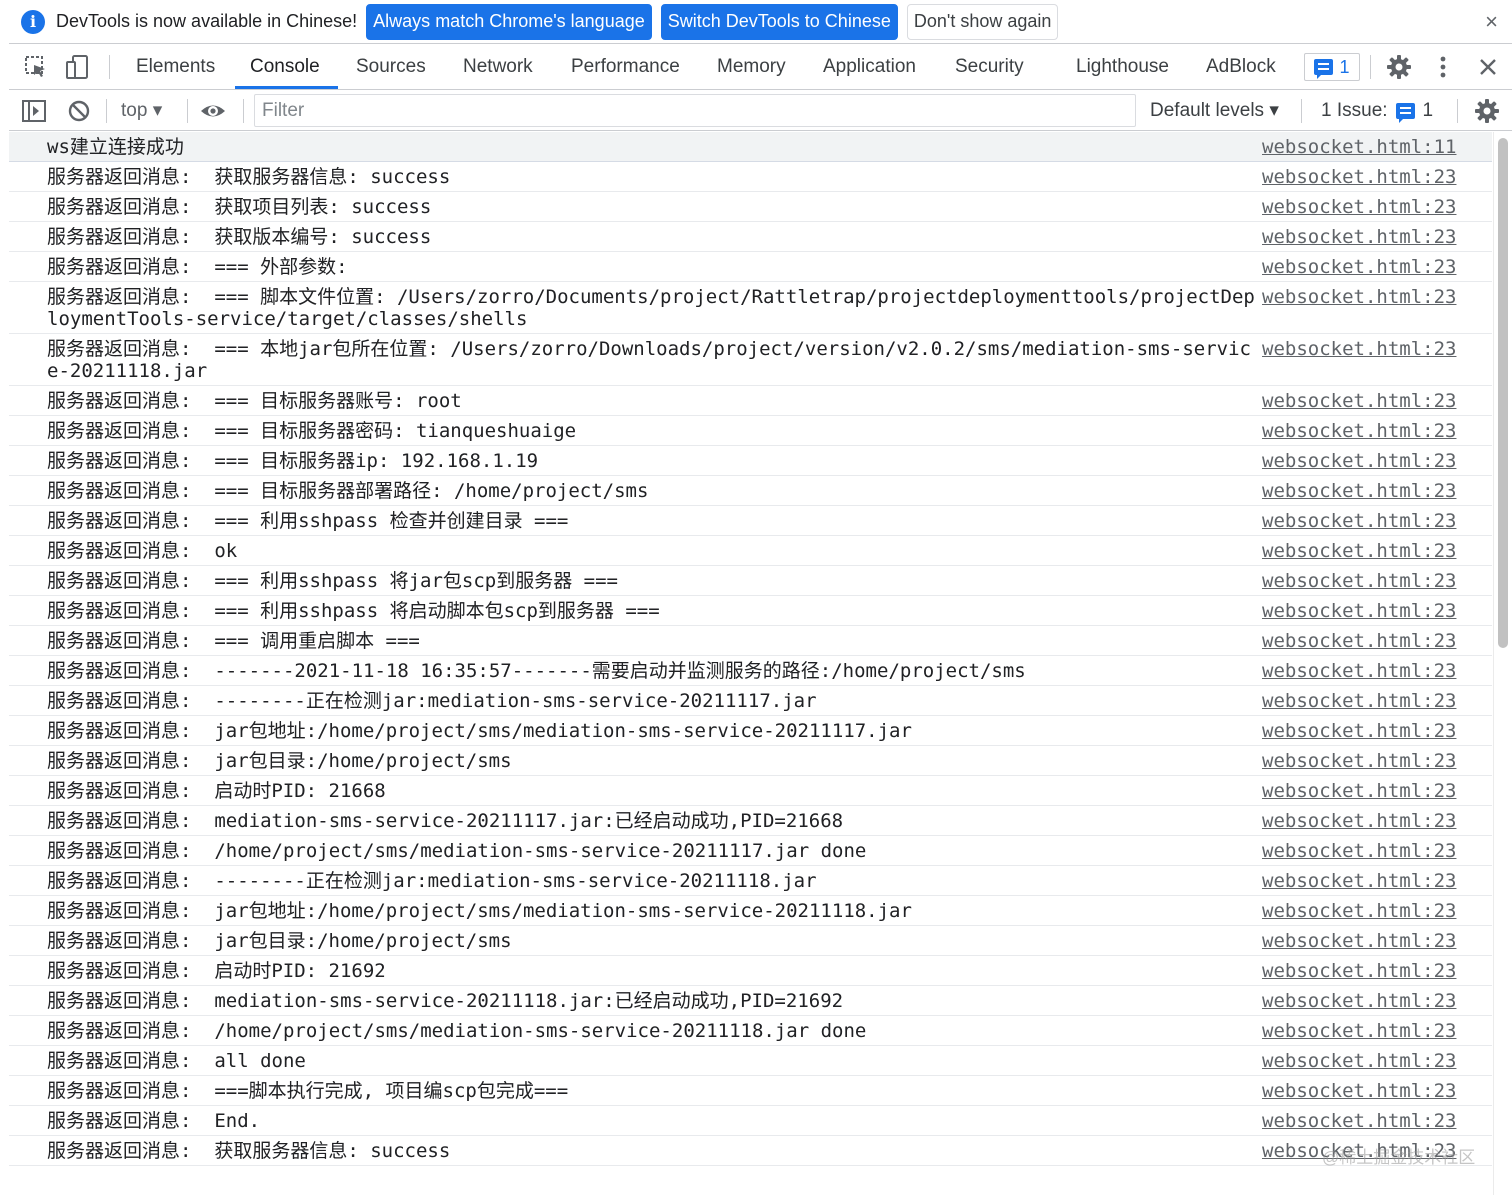  Describe the element at coordinates (175, 67) in the screenshot. I see `tab-elements: Elements` at that location.